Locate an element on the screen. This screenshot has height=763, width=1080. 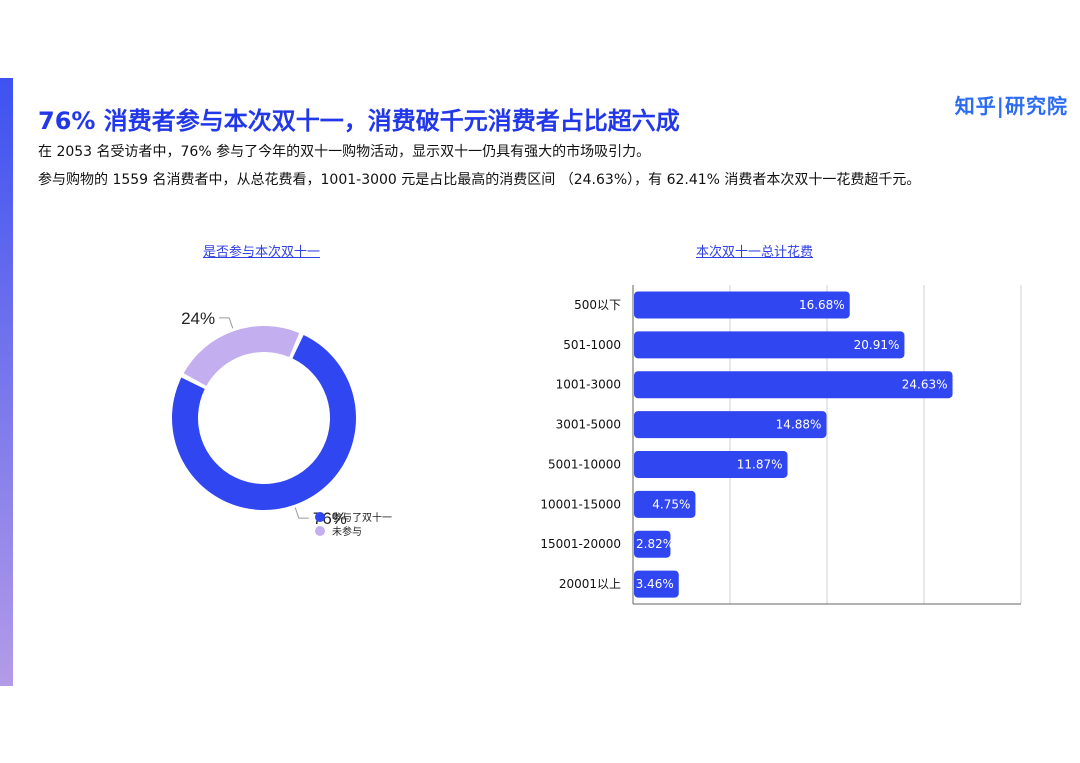
category-label: 10001-15000 is located at coordinates (580, 504).